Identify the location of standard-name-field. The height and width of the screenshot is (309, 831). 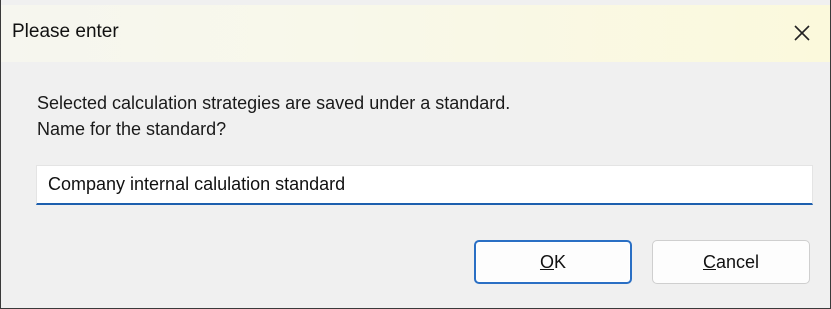
(424, 185).